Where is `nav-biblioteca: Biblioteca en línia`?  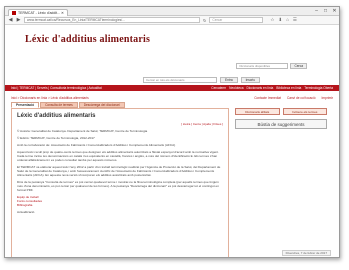 nav-biblioteca: Biblioteca en línia is located at coordinates (288, 88).